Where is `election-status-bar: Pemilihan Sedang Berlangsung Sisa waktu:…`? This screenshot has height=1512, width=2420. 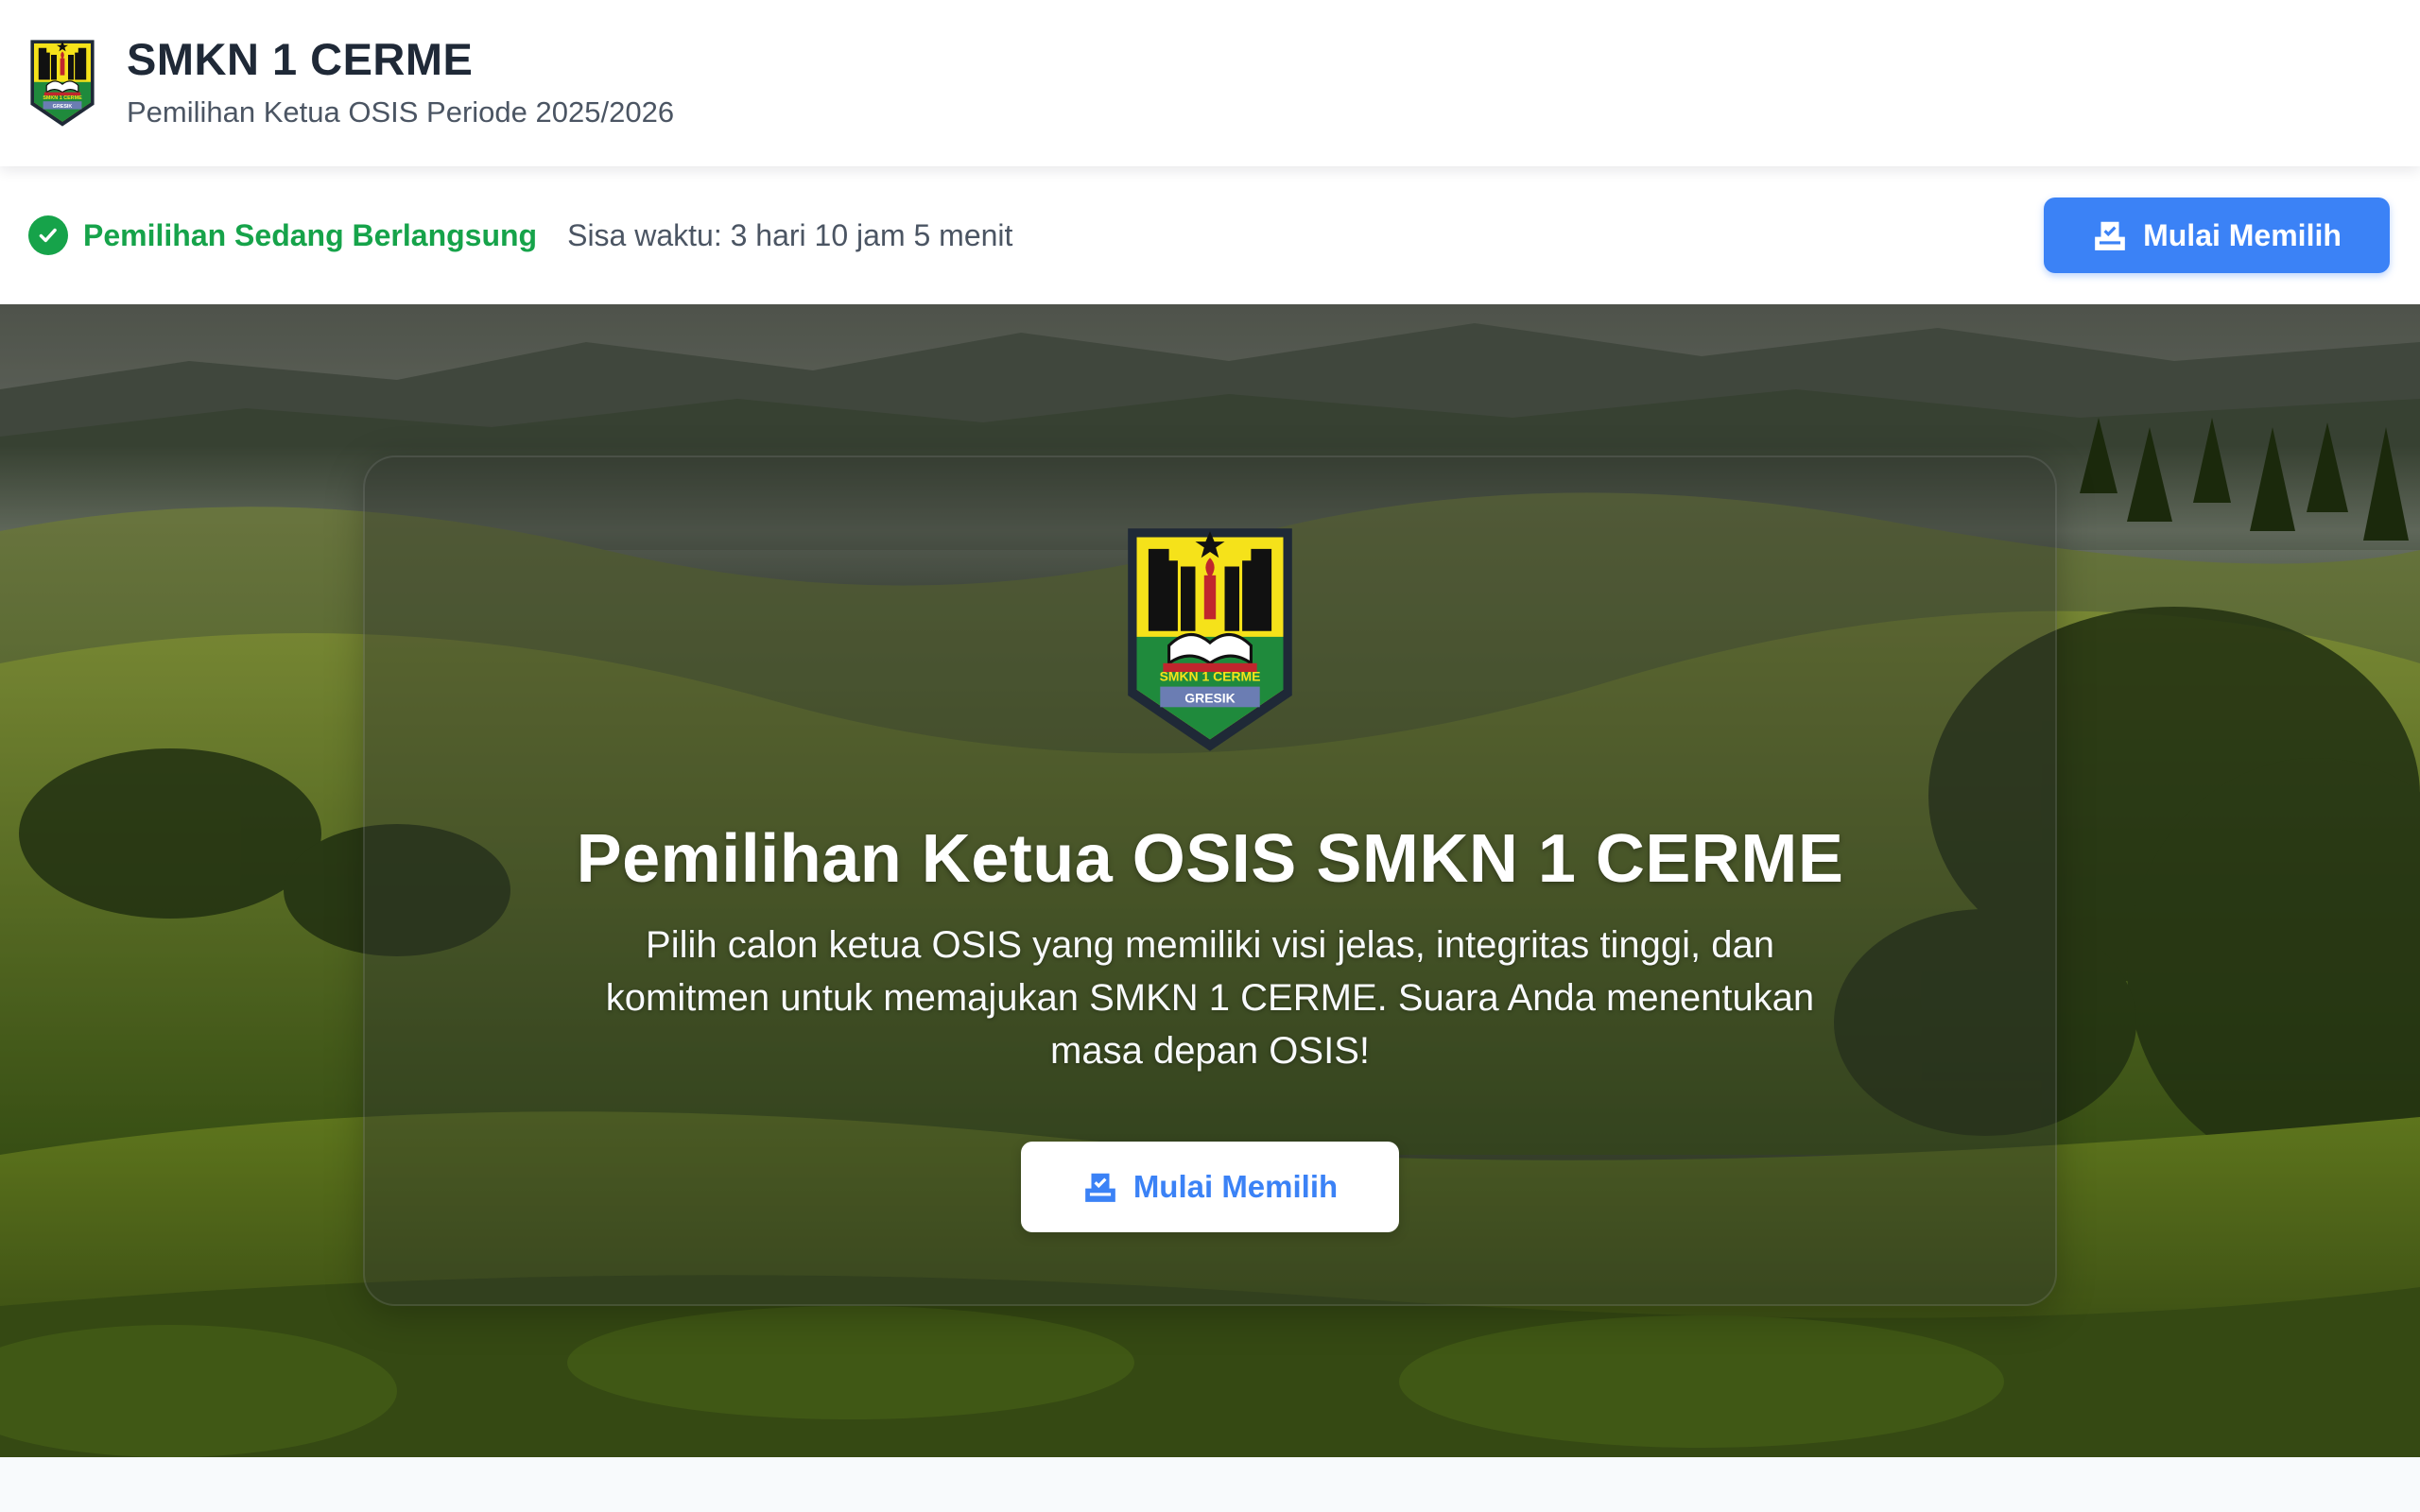
election-status-bar: Pemilihan Sedang Berlangsung Sisa waktu:… is located at coordinates (1210, 235).